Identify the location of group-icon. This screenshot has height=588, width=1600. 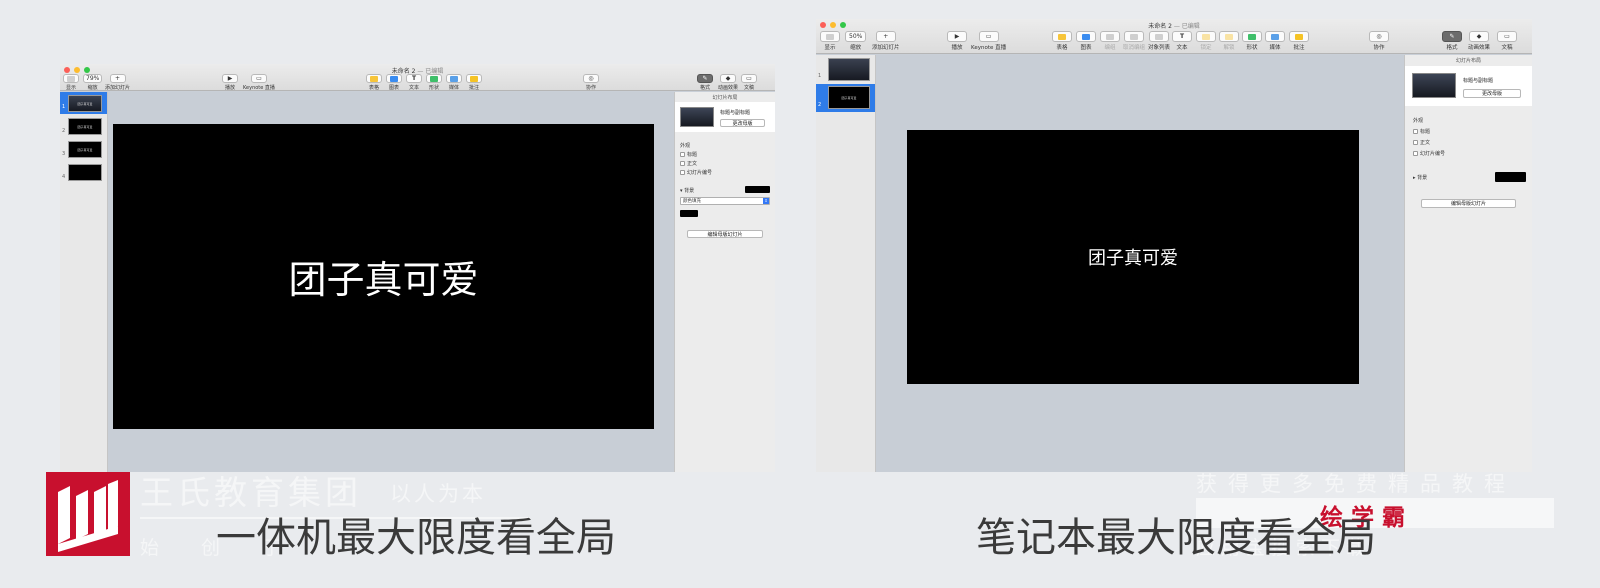
(1110, 36).